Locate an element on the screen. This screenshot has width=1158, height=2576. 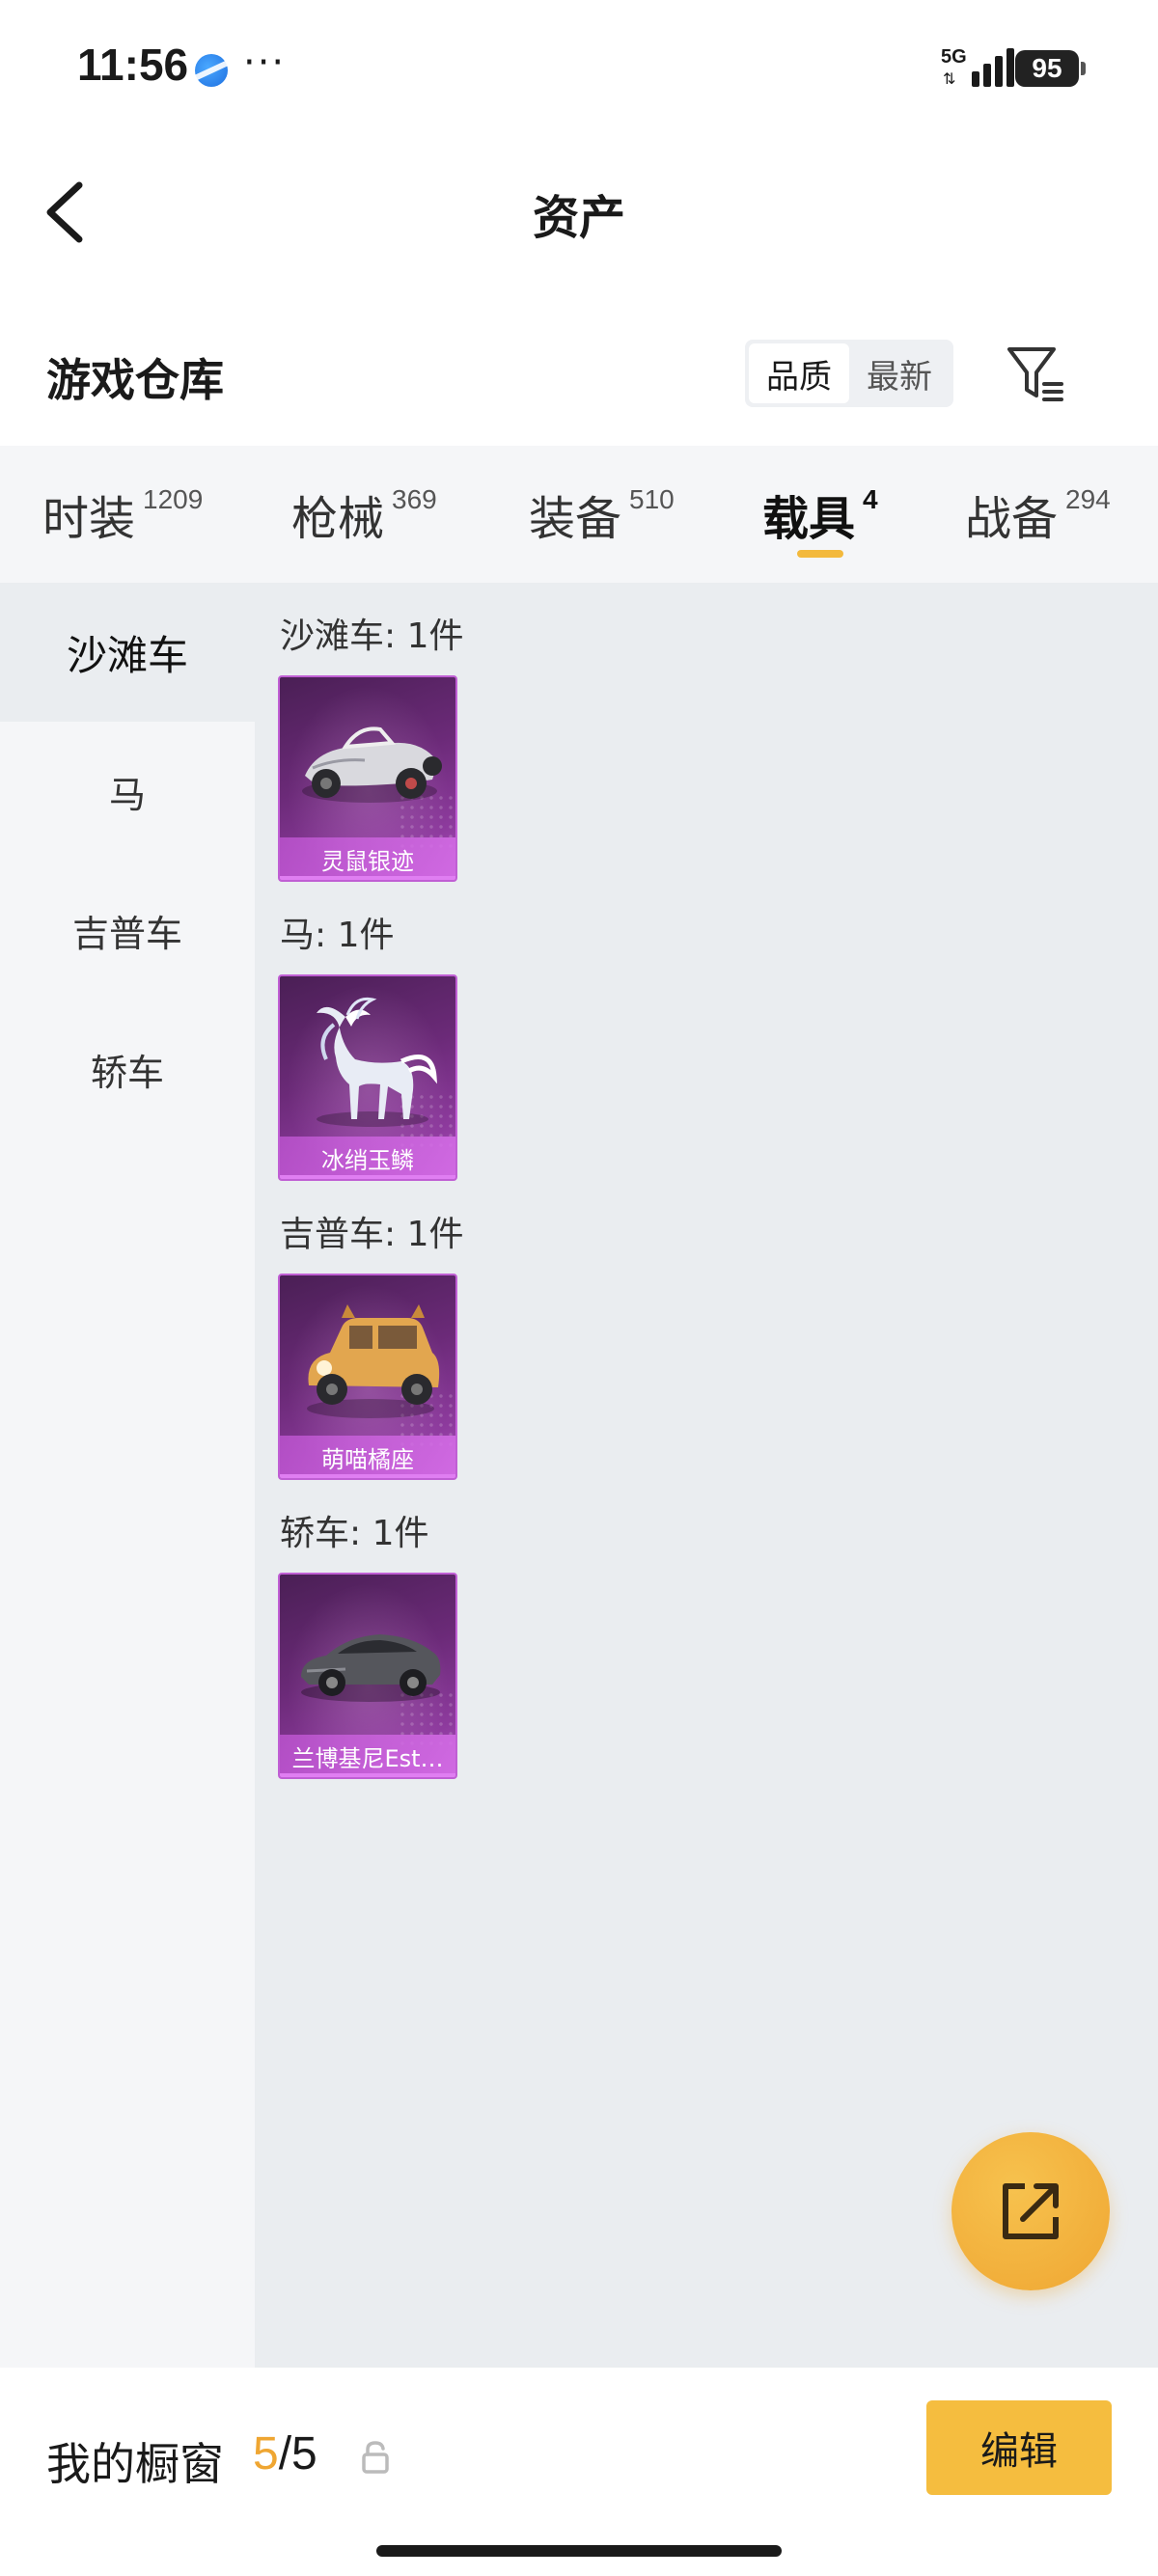
tab-count: 4 is located at coordinates (870, 499).